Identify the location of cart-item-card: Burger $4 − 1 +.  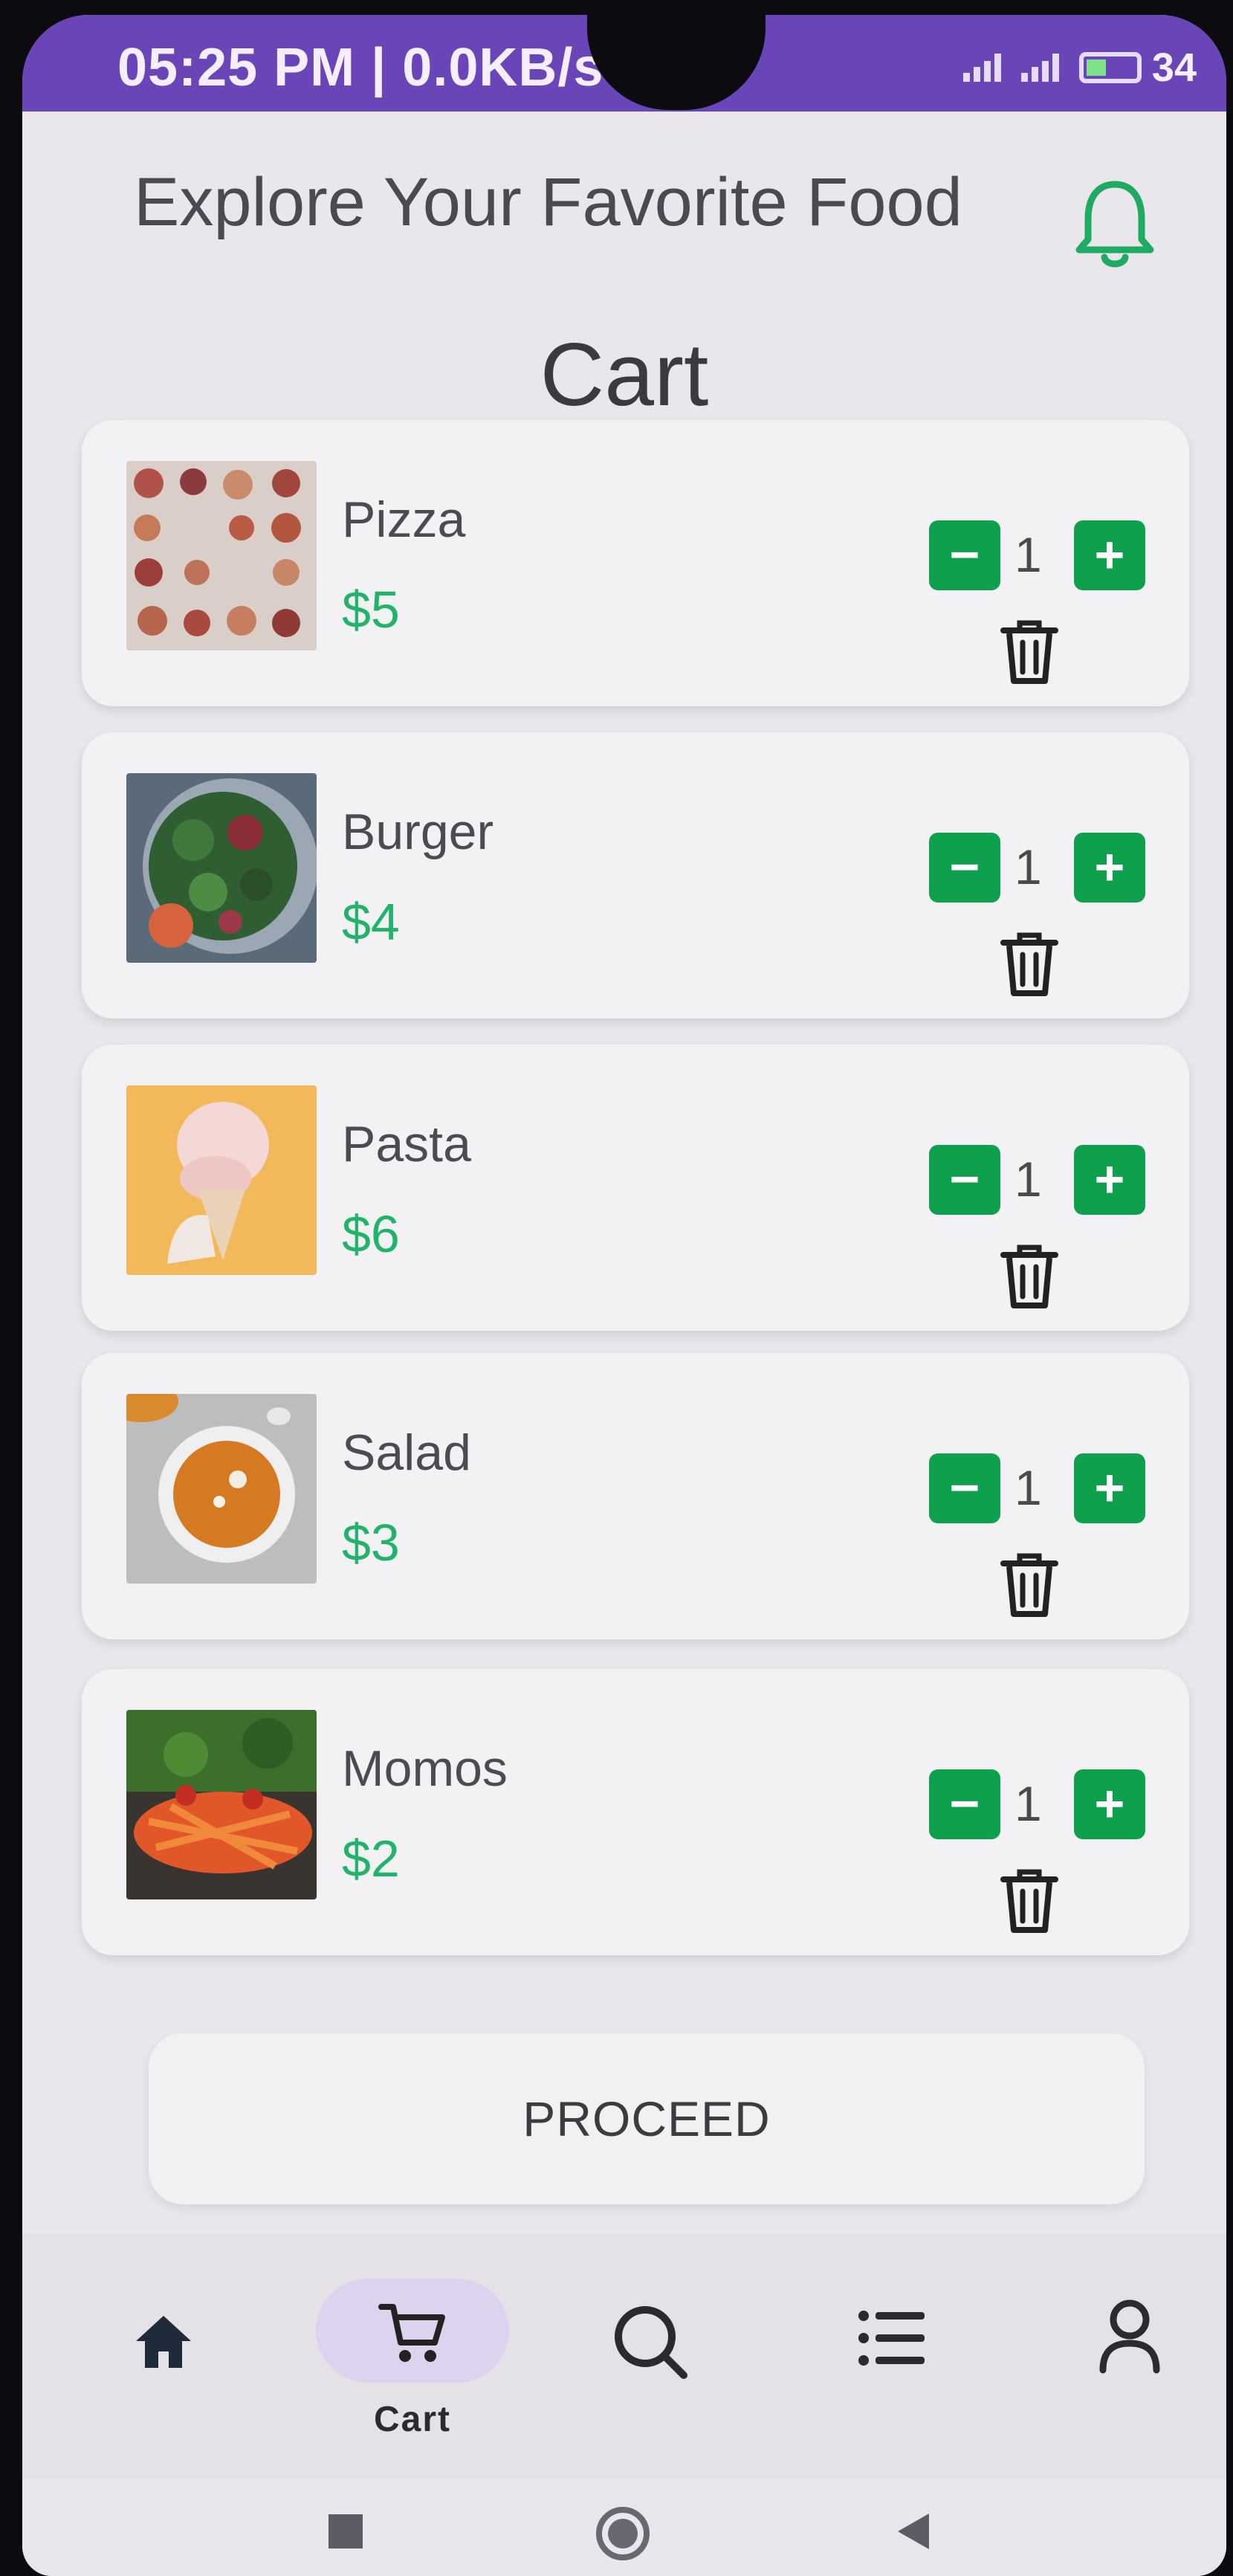
(635, 875).